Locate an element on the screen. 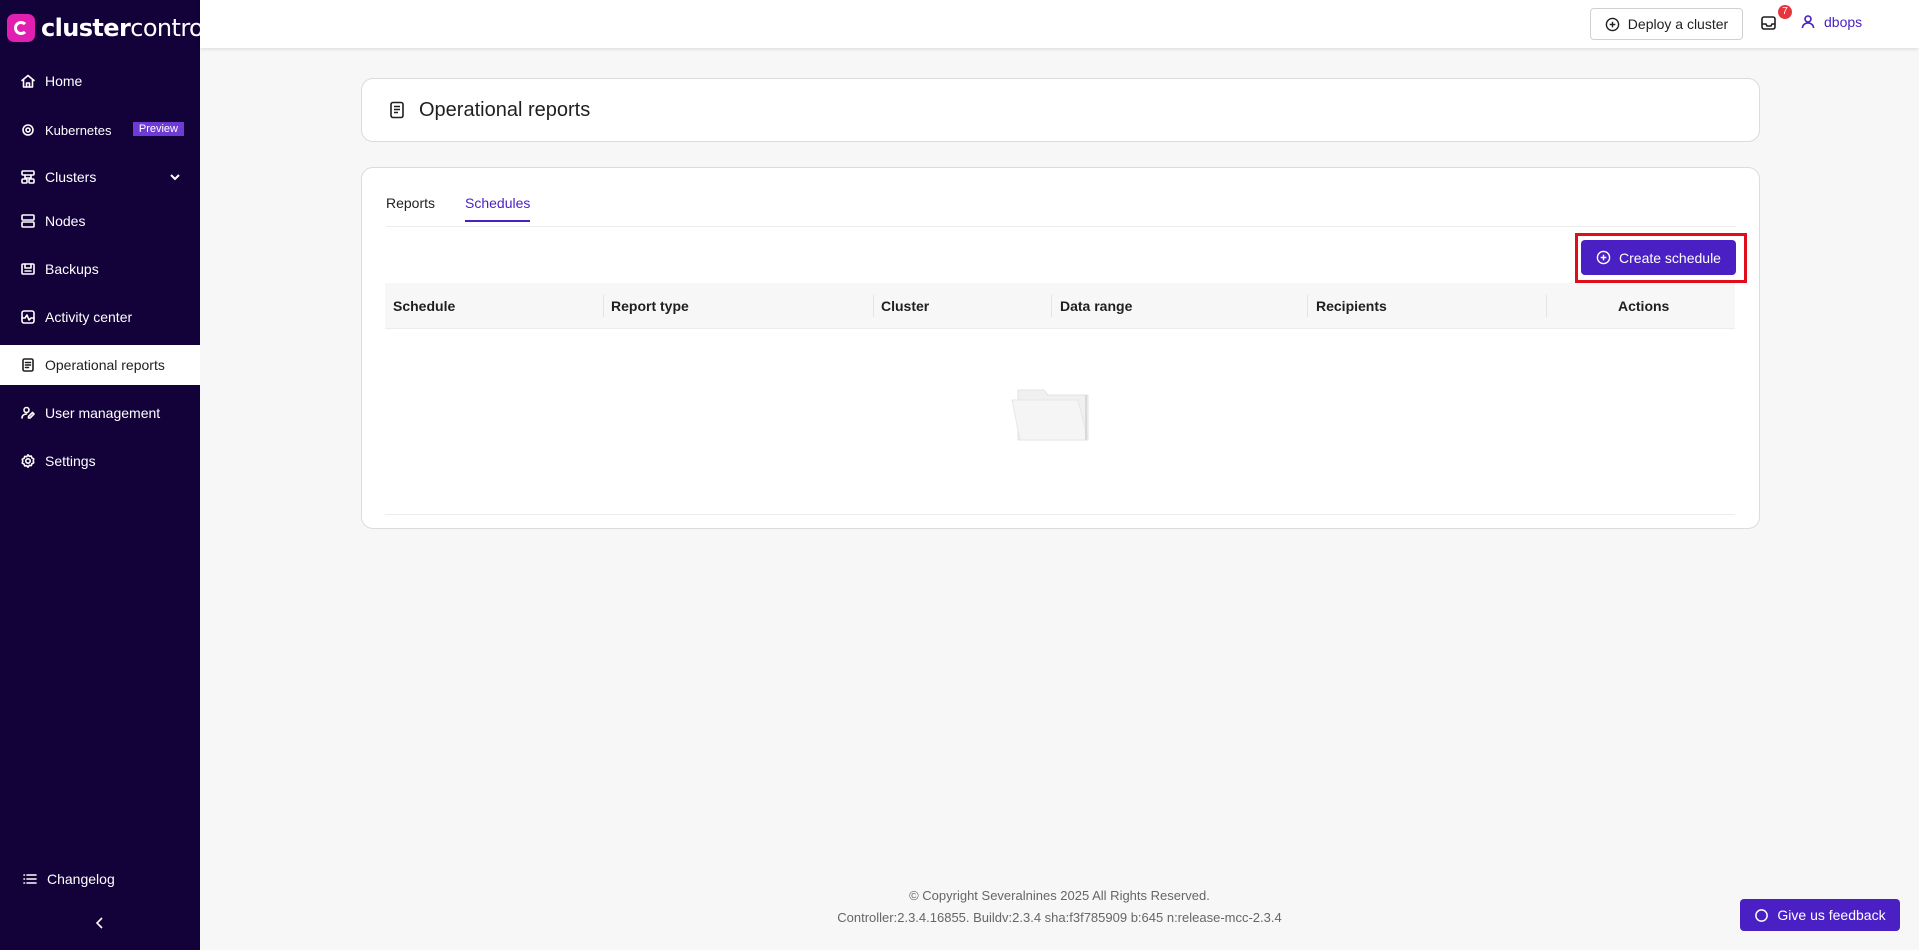 The image size is (1919, 950). tab-schedules: Schedules is located at coordinates (498, 208).